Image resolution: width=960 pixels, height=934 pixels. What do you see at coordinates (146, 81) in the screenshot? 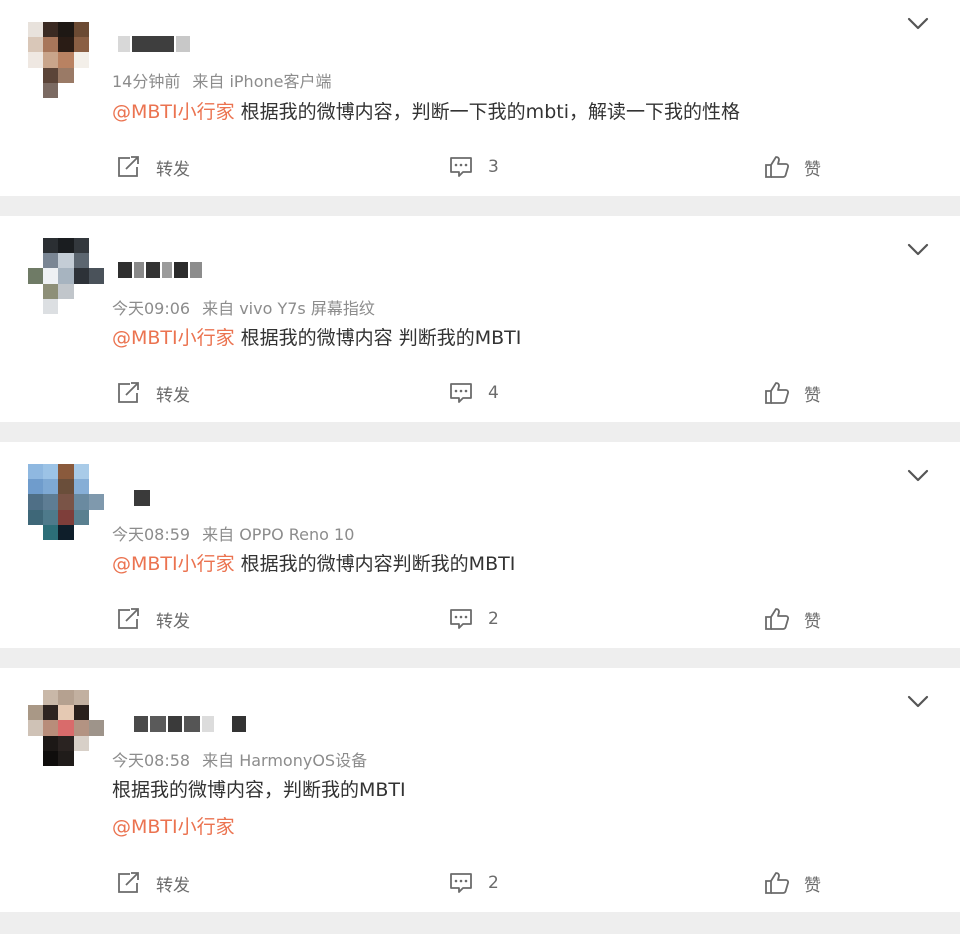
I see `post-time: 14分钟前` at bounding box center [146, 81].